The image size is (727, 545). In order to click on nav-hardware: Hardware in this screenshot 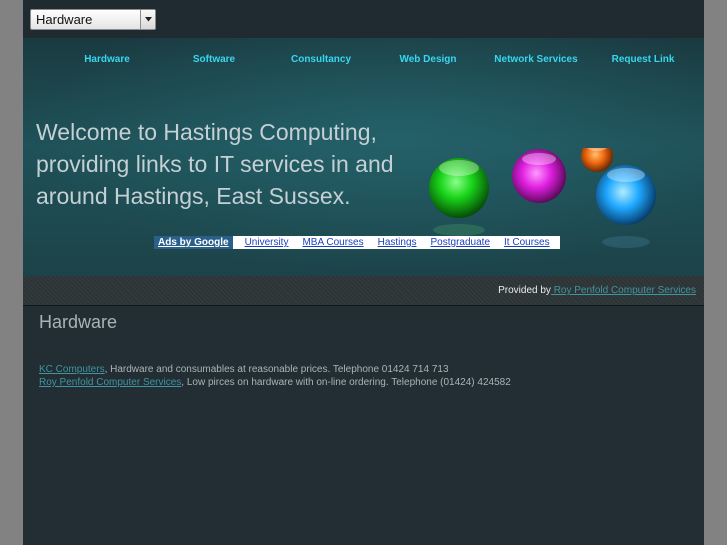, I will do `click(107, 59)`.